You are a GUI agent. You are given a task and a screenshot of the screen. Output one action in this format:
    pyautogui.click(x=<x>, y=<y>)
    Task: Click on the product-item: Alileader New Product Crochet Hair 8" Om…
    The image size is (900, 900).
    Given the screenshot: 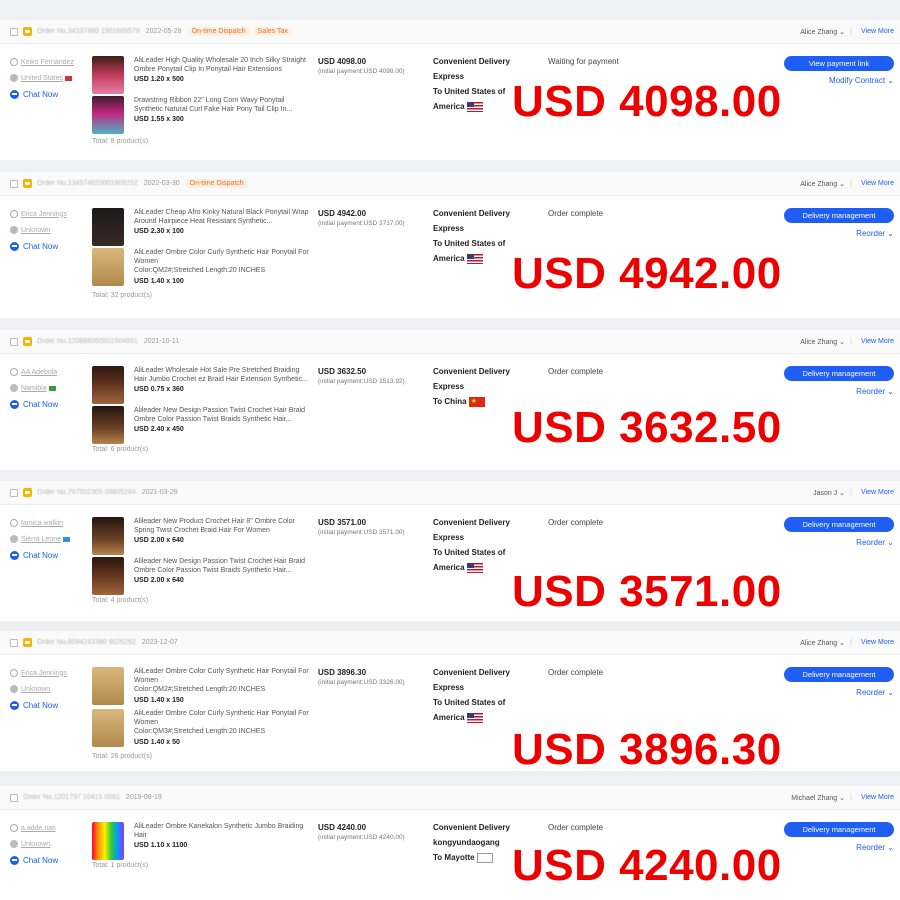 What is the action you would take?
    pyautogui.click(x=202, y=537)
    